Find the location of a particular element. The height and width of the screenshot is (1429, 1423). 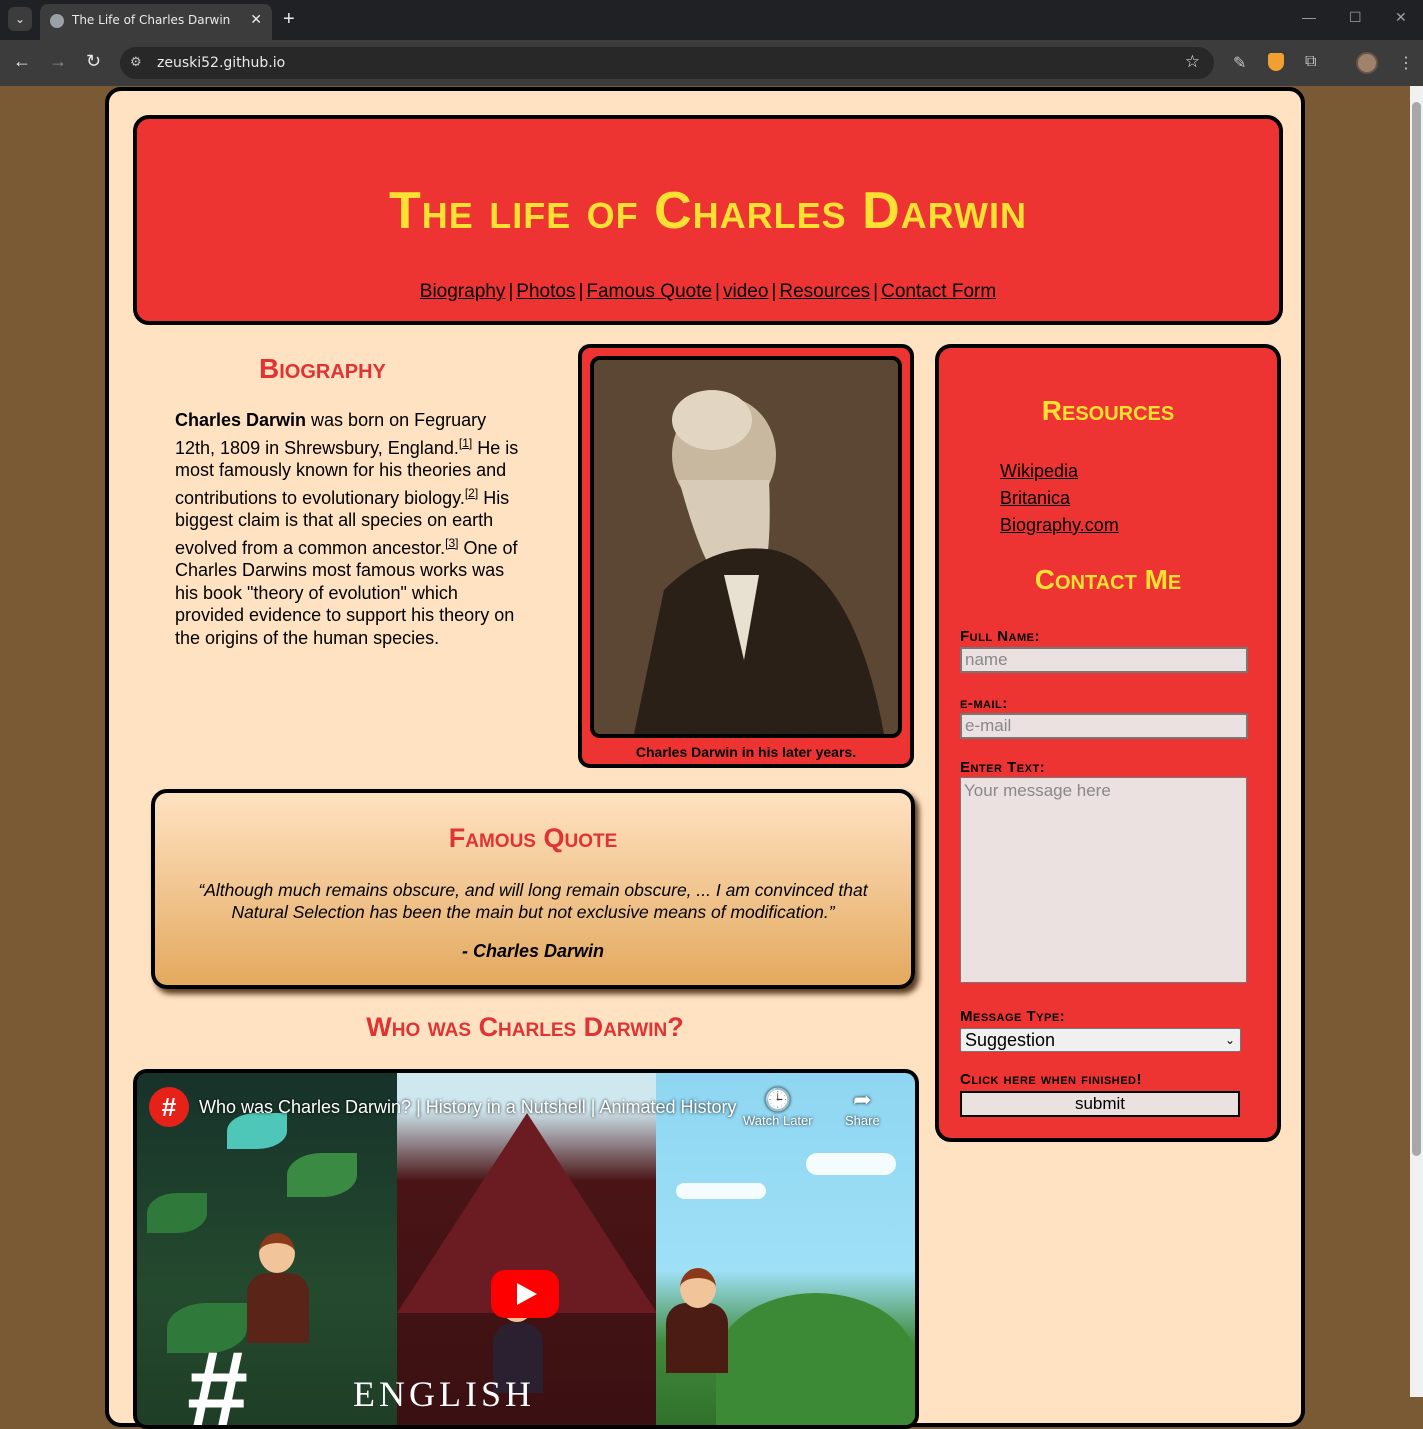

browser-tab: The Life of Charles Darwin ✕ is located at coordinates (156, 22).